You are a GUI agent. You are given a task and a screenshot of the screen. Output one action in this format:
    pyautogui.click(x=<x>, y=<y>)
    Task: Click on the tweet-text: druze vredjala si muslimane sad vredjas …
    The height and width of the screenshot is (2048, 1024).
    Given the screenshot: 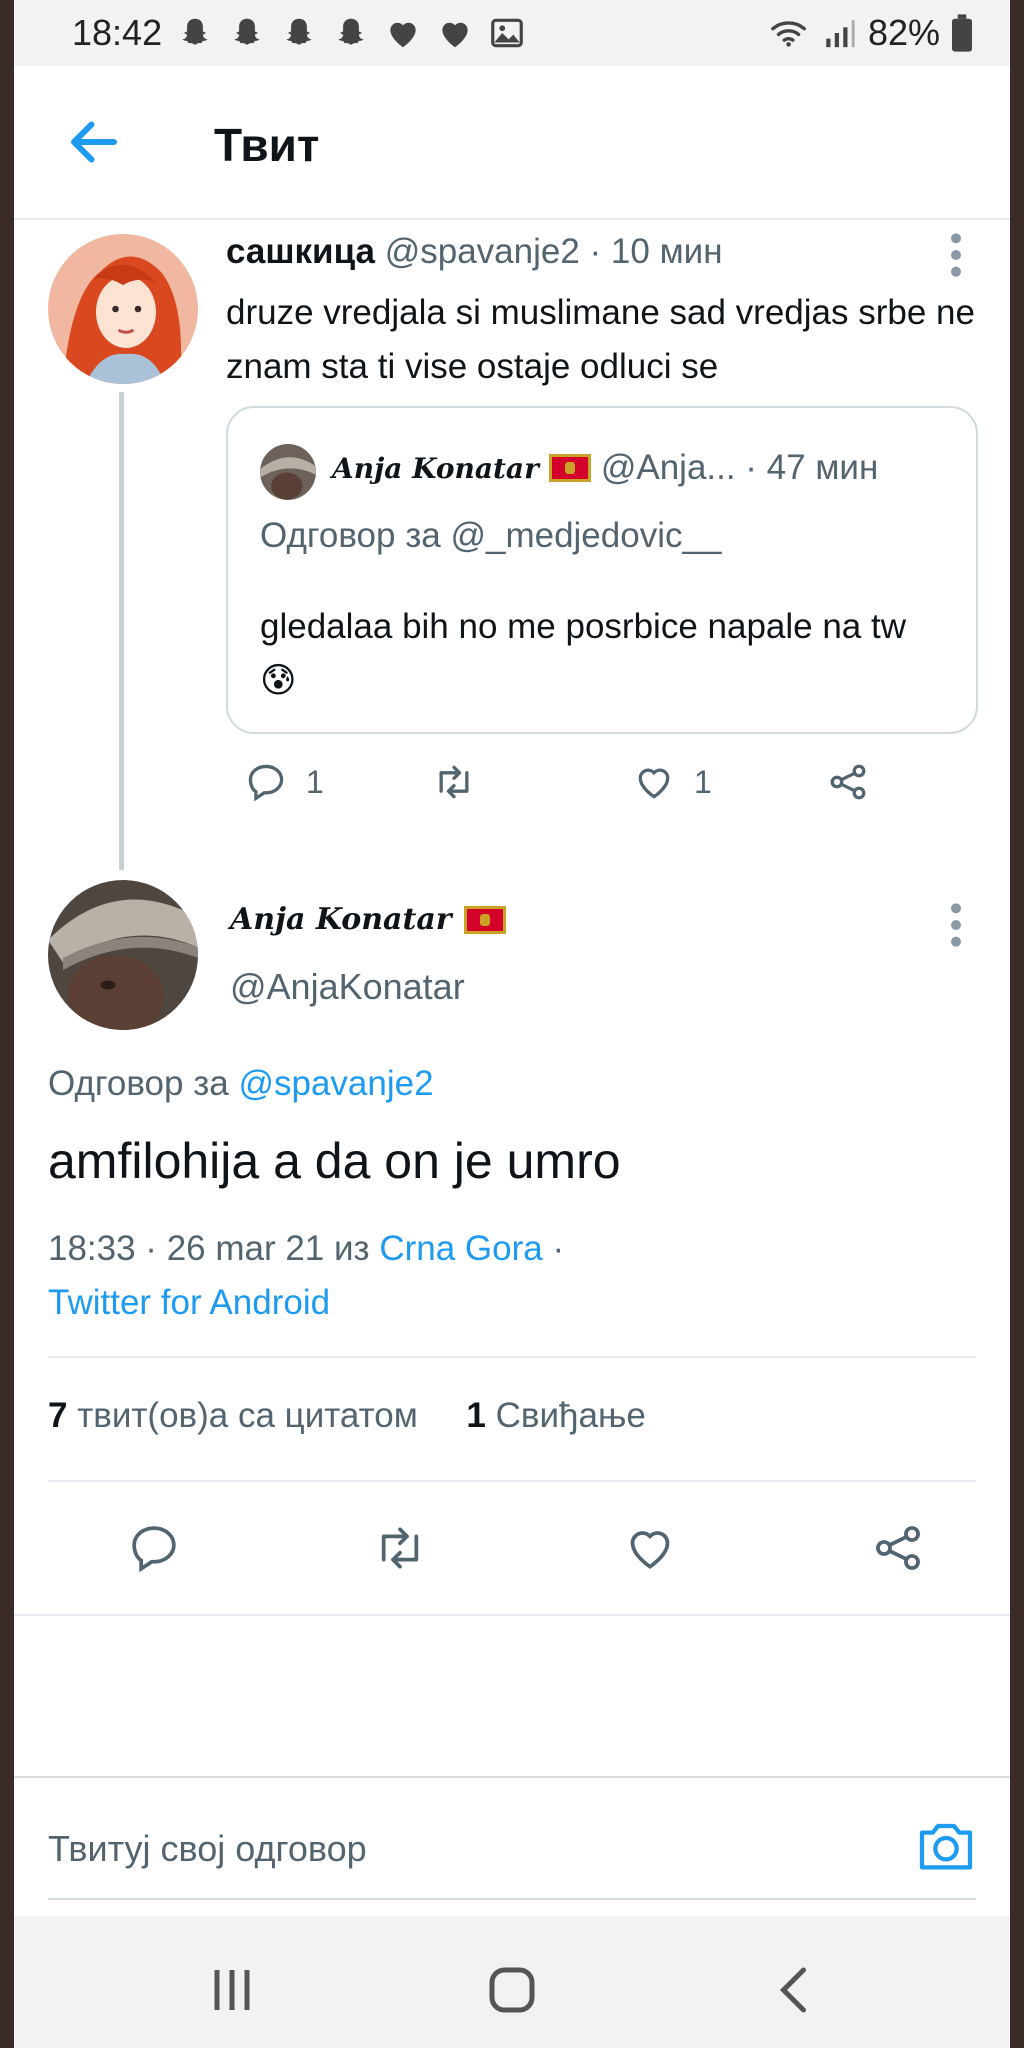 What is the action you would take?
    pyautogui.click(x=600, y=339)
    